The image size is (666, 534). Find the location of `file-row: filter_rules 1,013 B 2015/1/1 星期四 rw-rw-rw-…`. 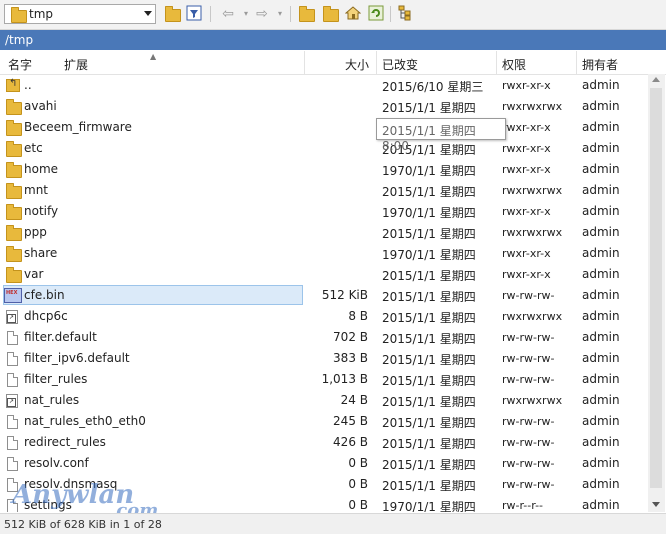

file-row: filter_rules 1,013 B 2015/1/1 星期四 rw-rw-rw-… is located at coordinates (331, 379).